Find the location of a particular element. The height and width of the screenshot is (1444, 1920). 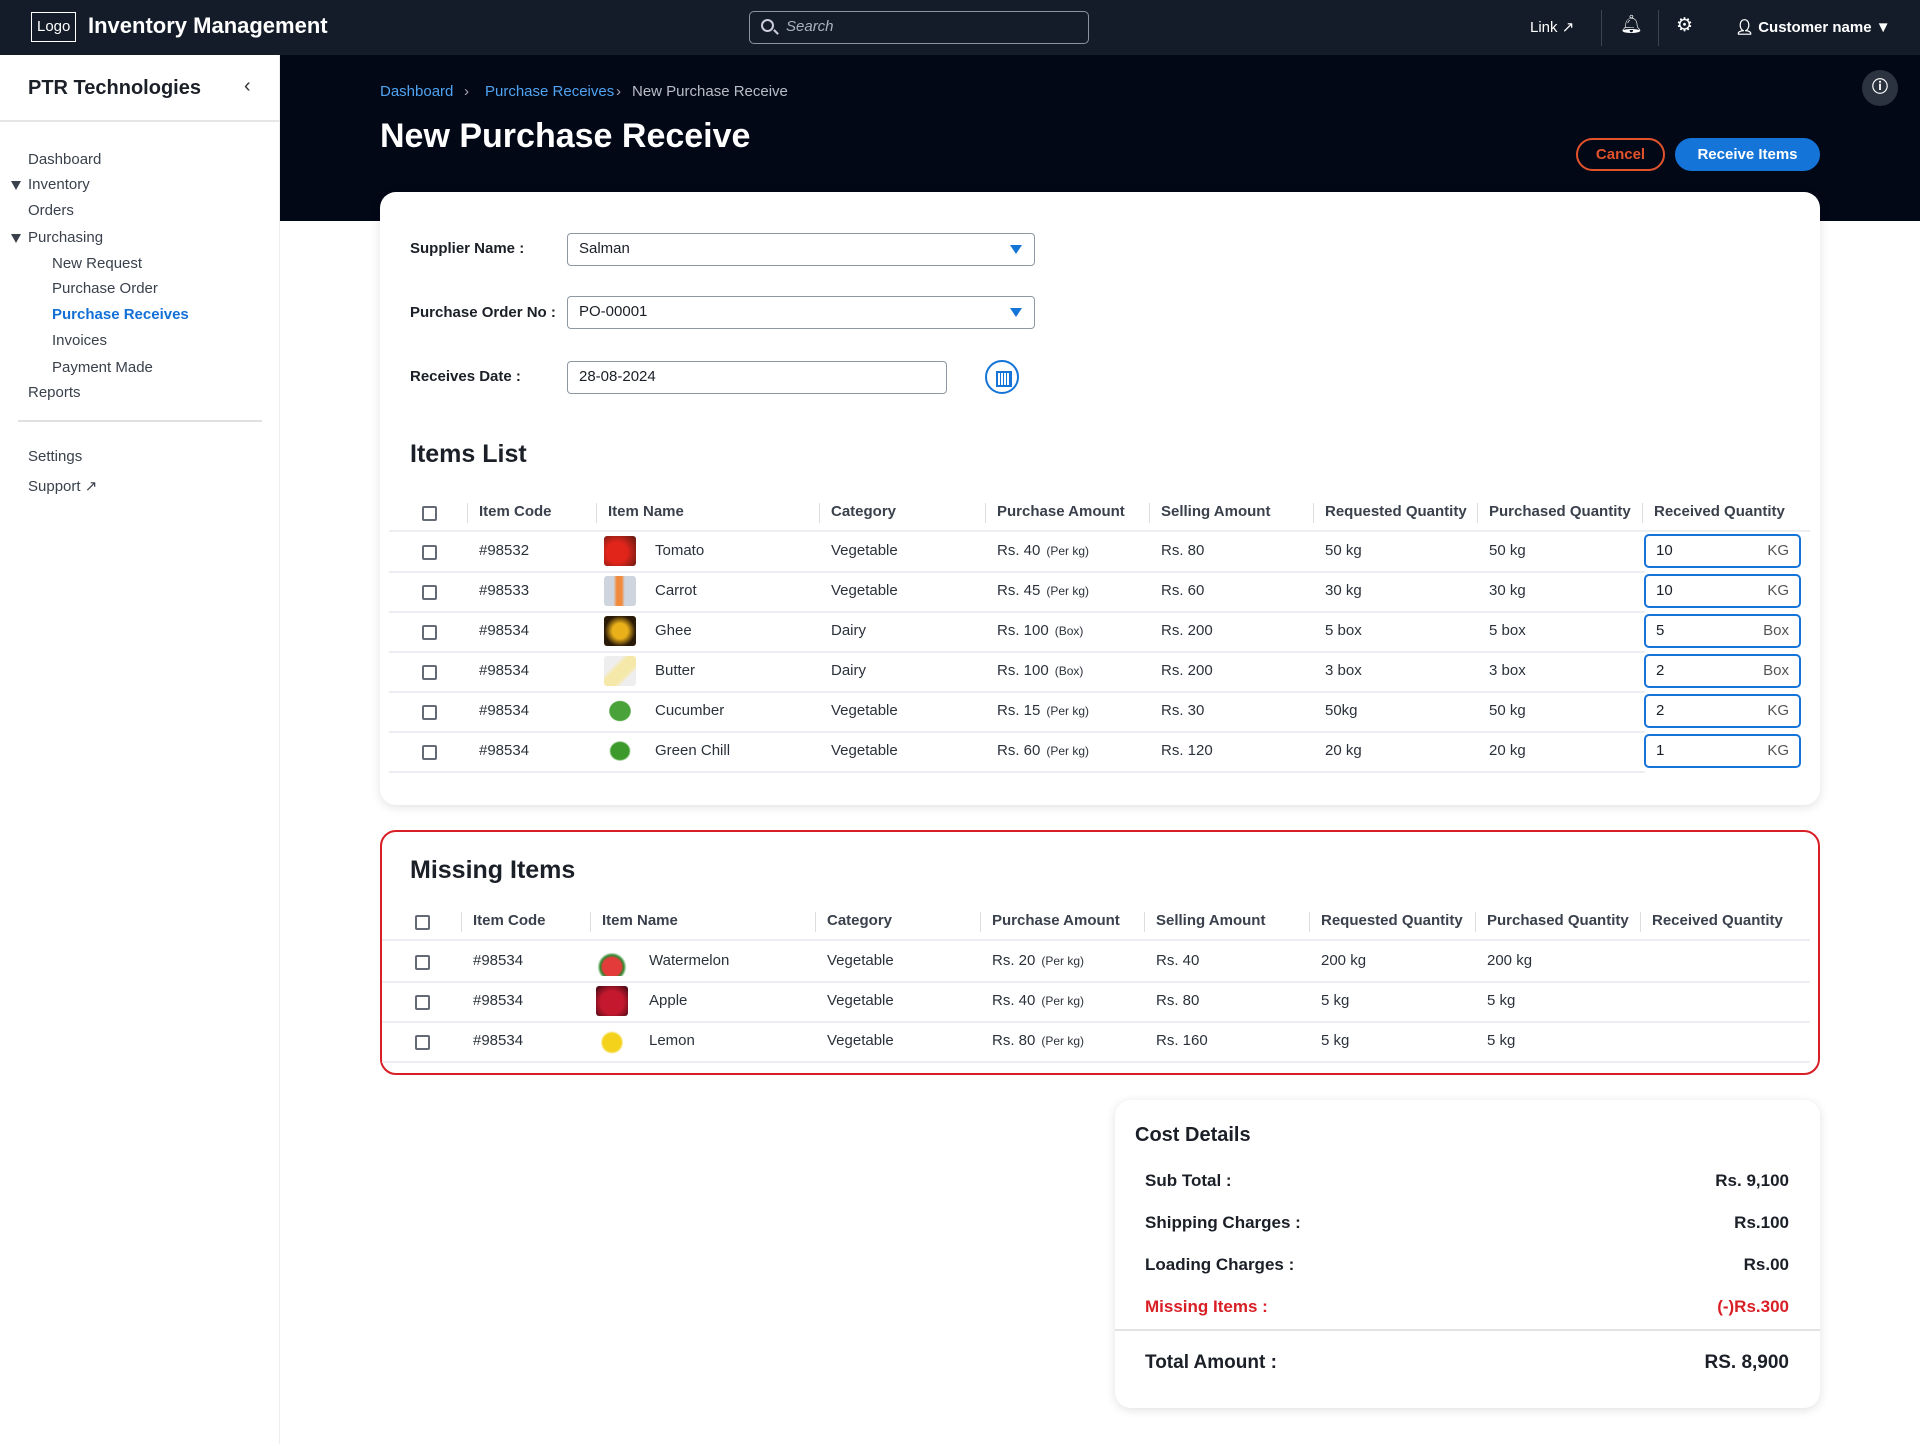

collapse-sidebar-icon: ‹ is located at coordinates (247, 86).